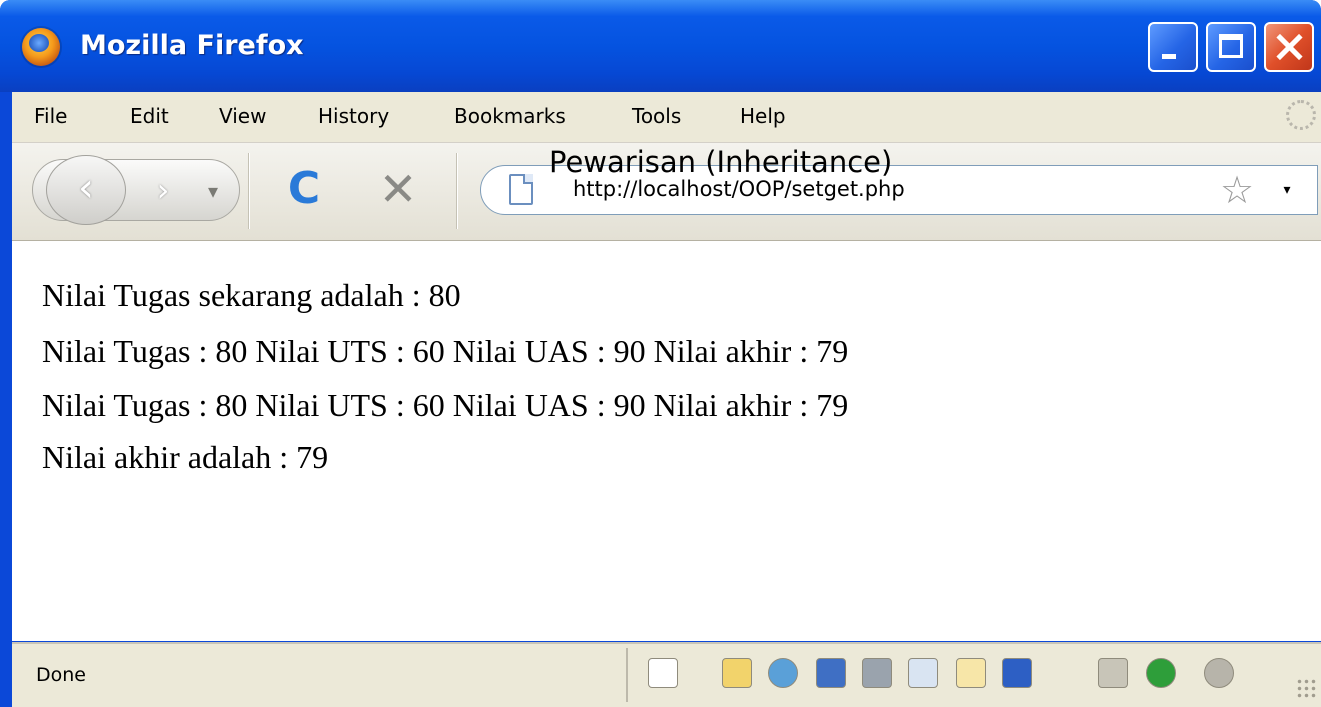  Describe the element at coordinates (739, 189) in the screenshot. I see `url-text: http://localhost/OOP/setget.php` at that location.